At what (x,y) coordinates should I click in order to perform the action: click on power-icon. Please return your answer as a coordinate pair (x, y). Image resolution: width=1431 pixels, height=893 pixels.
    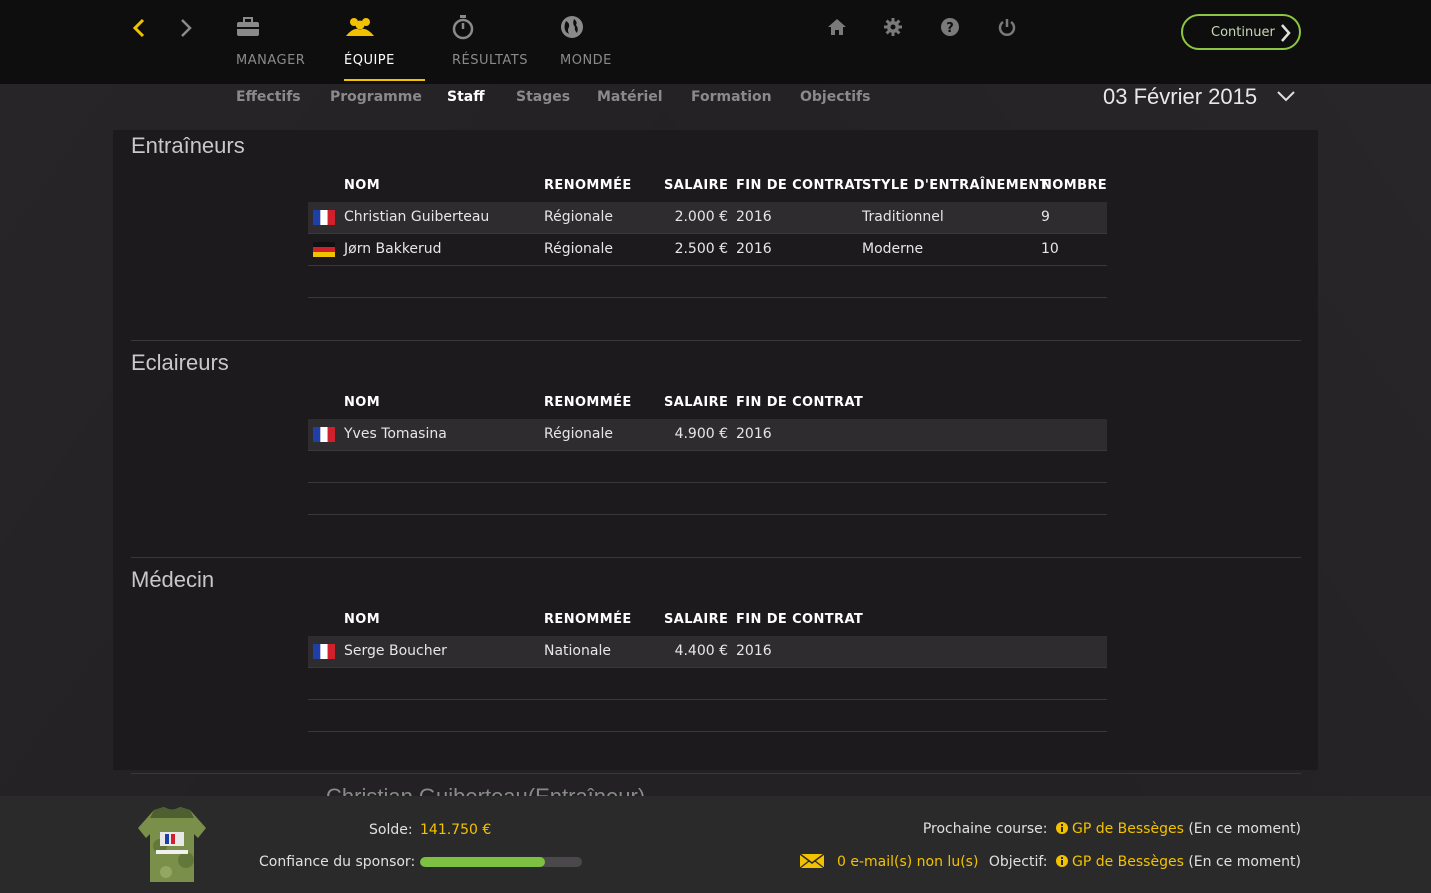
    Looking at the image, I should click on (1007, 27).